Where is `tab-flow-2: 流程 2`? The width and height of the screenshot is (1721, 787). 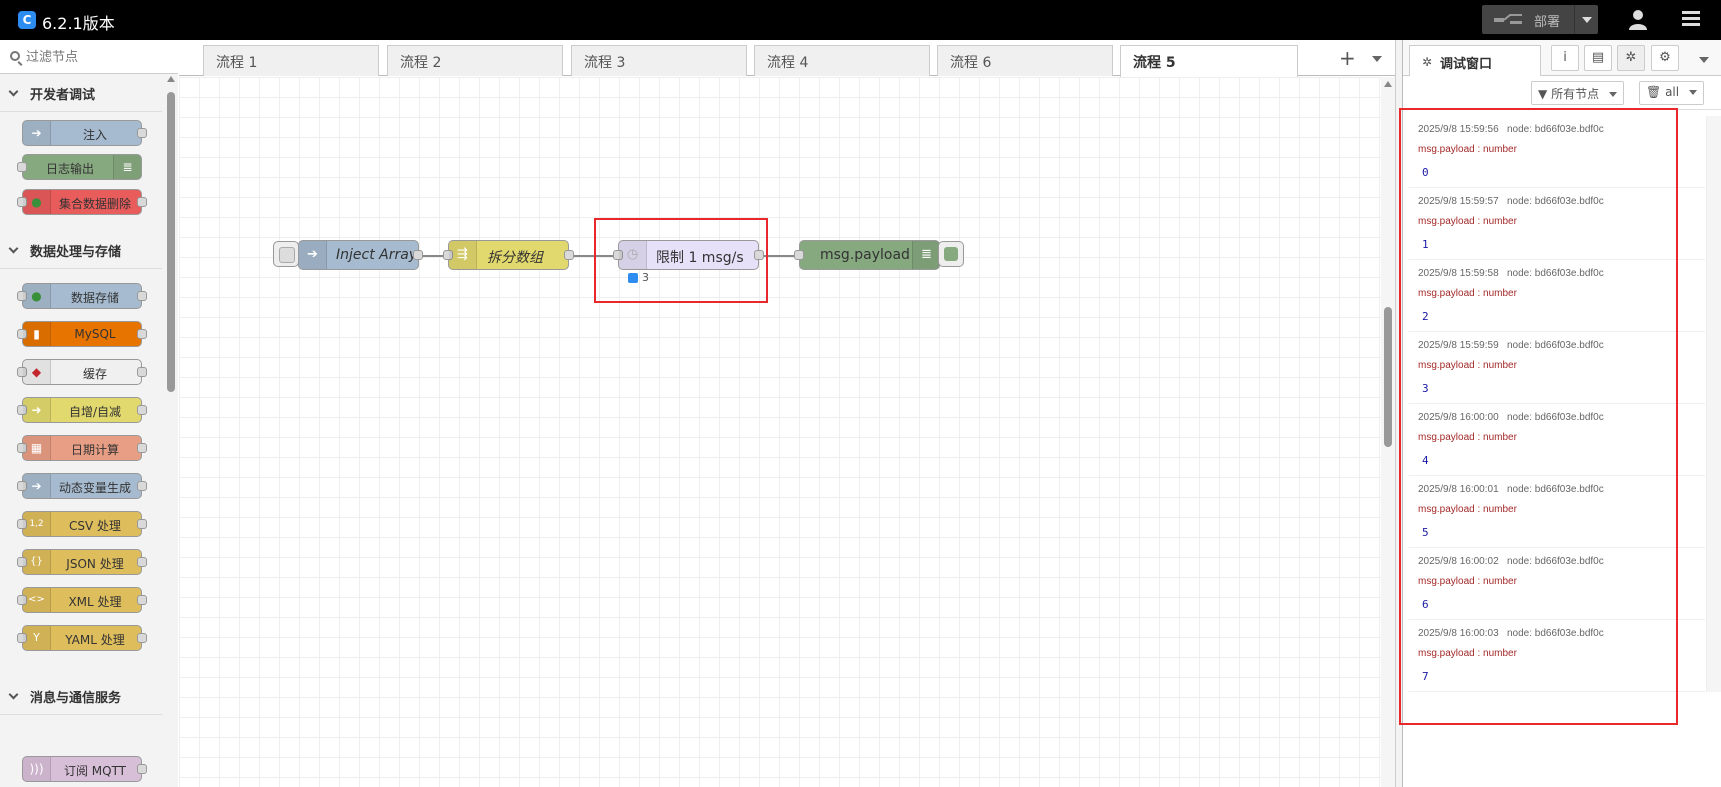 tab-flow-2: 流程 2 is located at coordinates (475, 60).